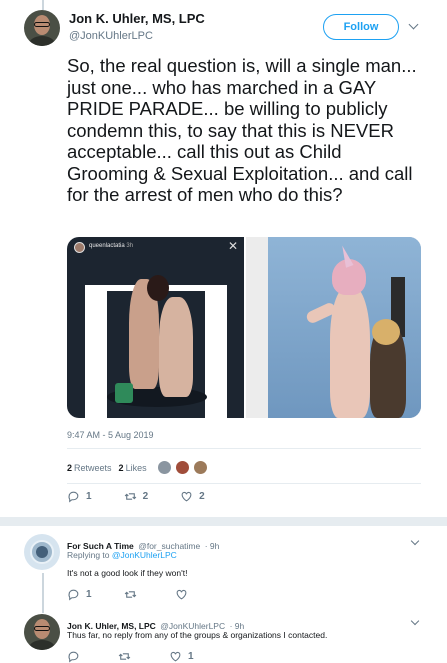  Describe the element at coordinates (121, 468) in the screenshot. I see `likes-count: 2` at that location.